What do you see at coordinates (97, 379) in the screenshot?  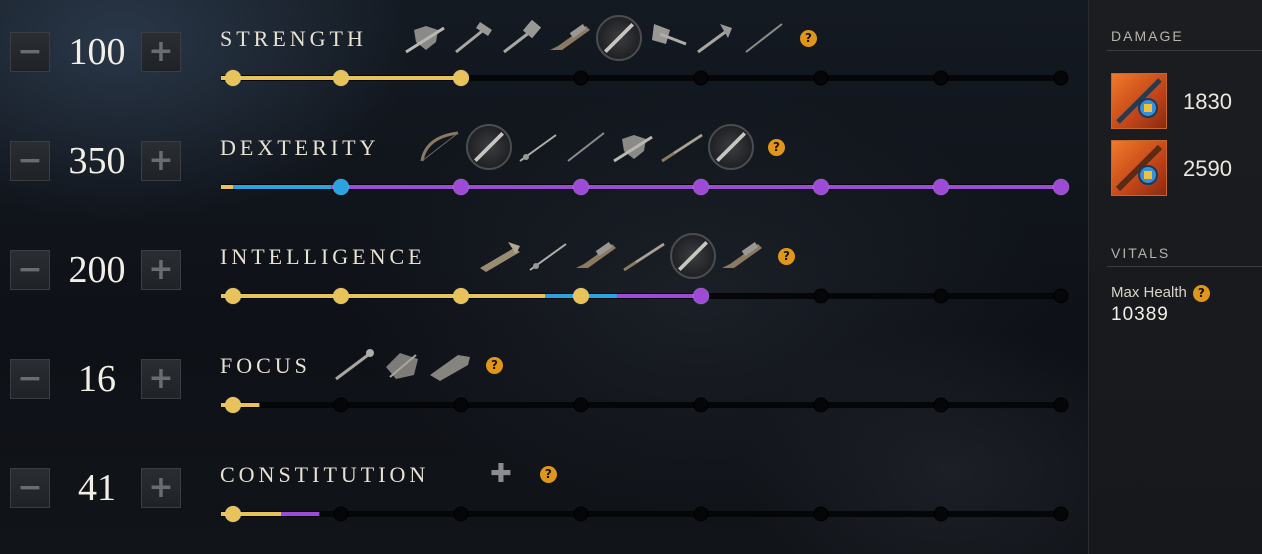 I see `focus-value: 16` at bounding box center [97, 379].